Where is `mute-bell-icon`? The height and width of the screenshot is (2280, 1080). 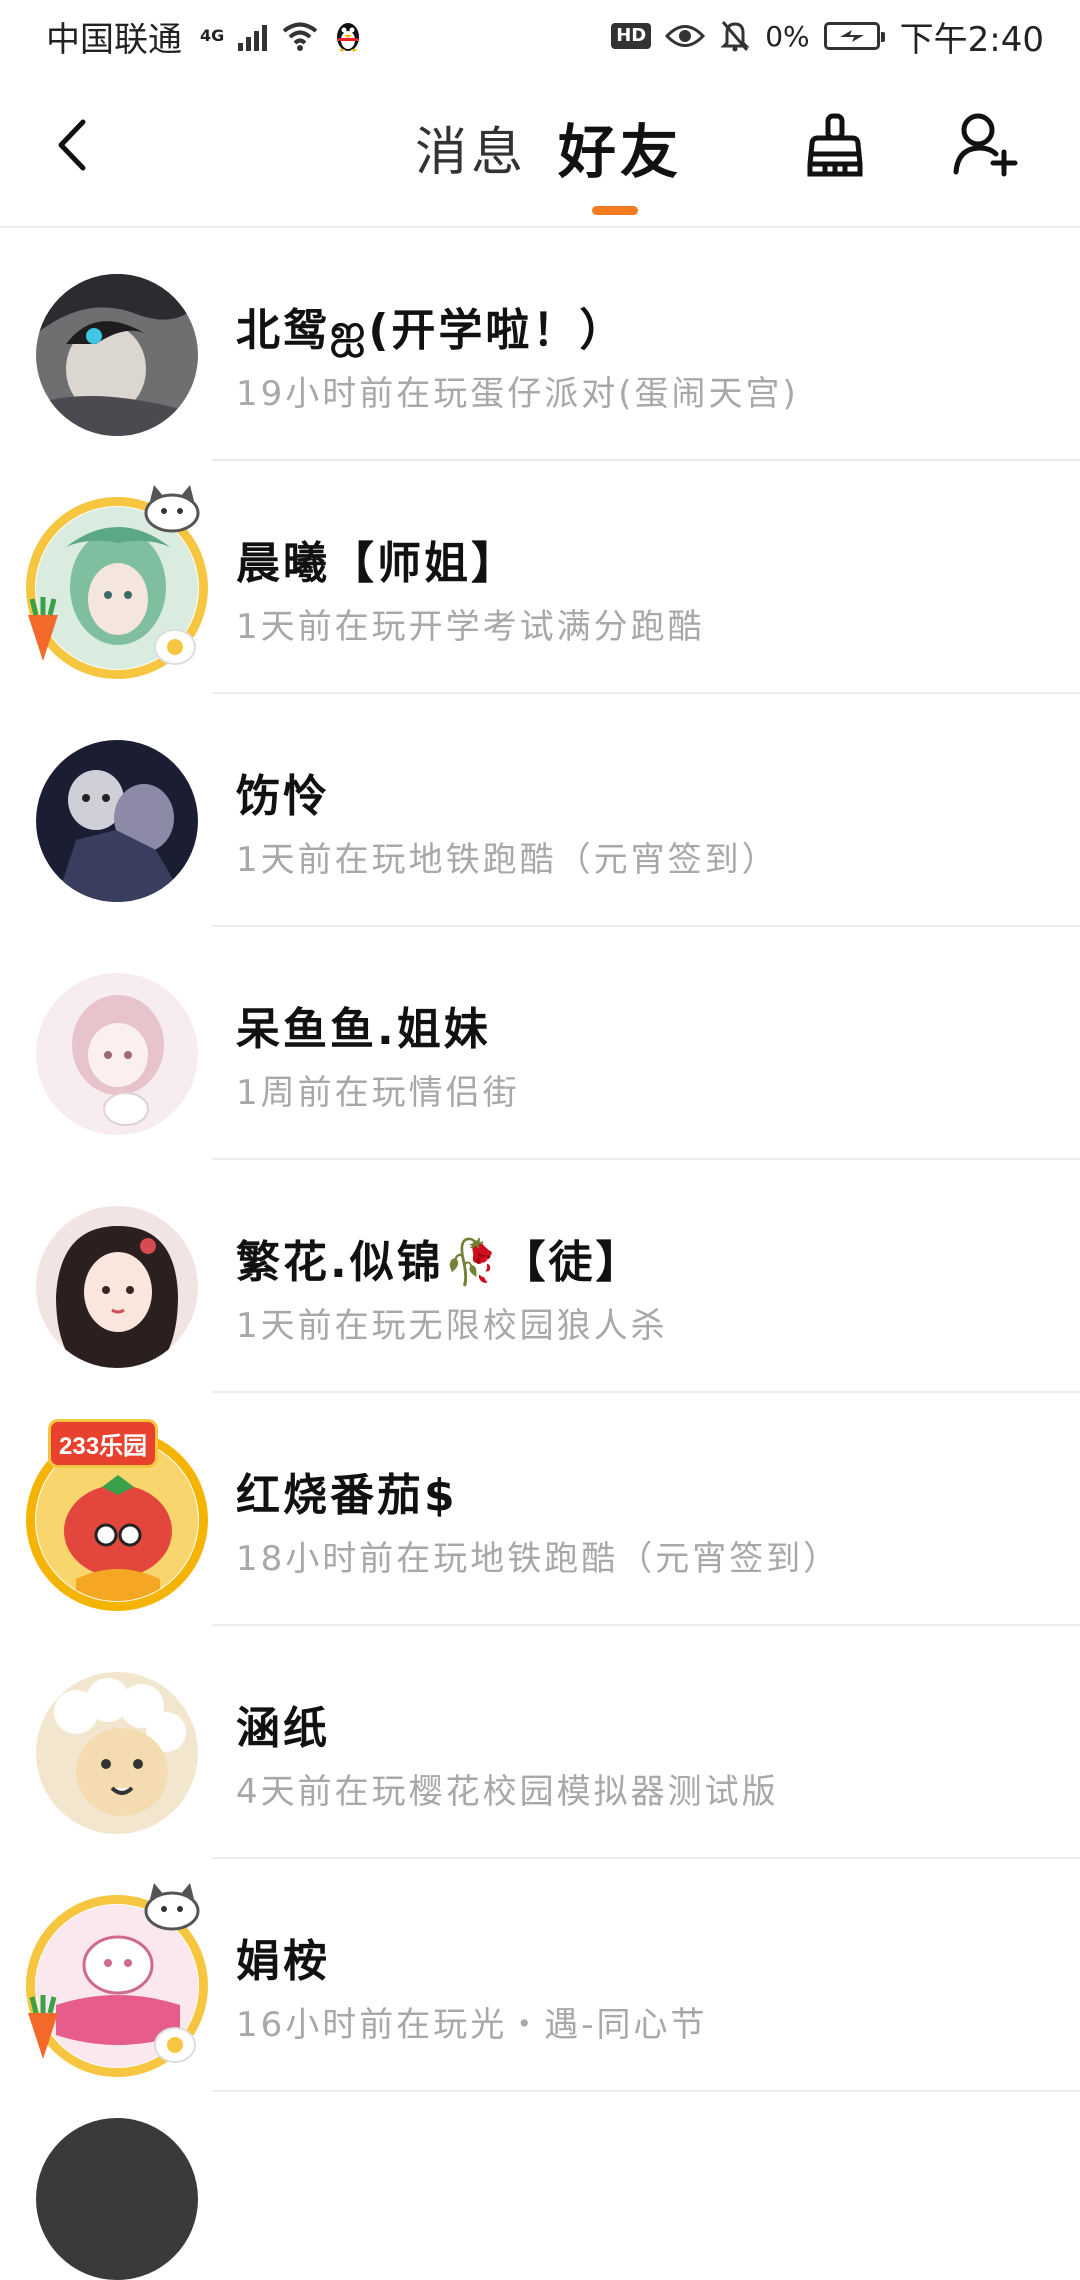
mute-bell-icon is located at coordinates (735, 36).